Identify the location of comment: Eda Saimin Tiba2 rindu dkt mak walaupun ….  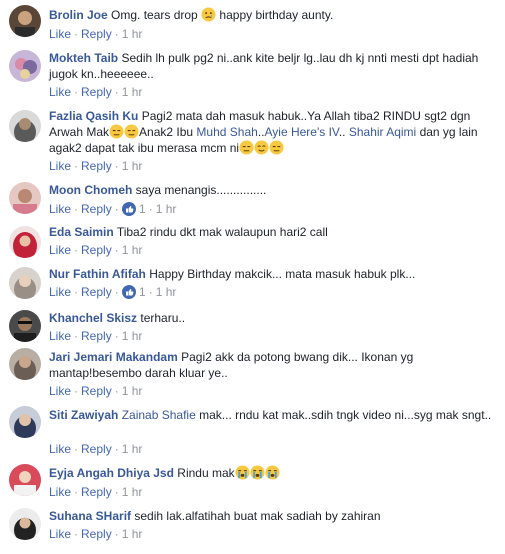
(252, 241).